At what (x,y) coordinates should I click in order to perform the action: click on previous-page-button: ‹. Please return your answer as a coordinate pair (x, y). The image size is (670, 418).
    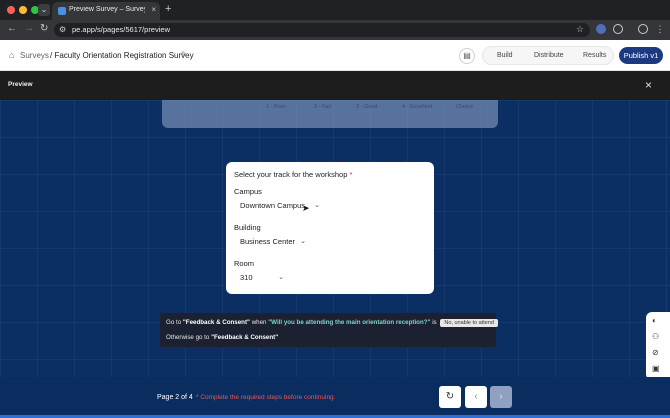
    Looking at the image, I should click on (476, 397).